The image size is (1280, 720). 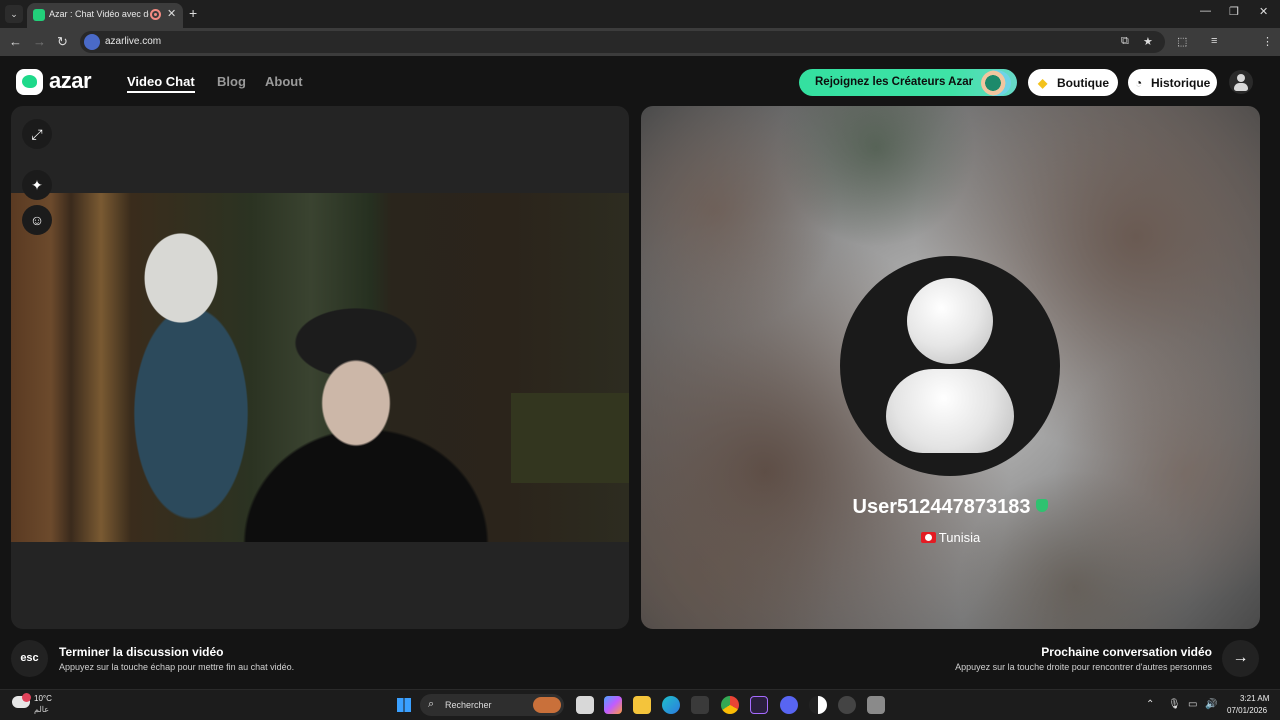 What do you see at coordinates (39, 15) in the screenshot?
I see `azar-favicon-icon` at bounding box center [39, 15].